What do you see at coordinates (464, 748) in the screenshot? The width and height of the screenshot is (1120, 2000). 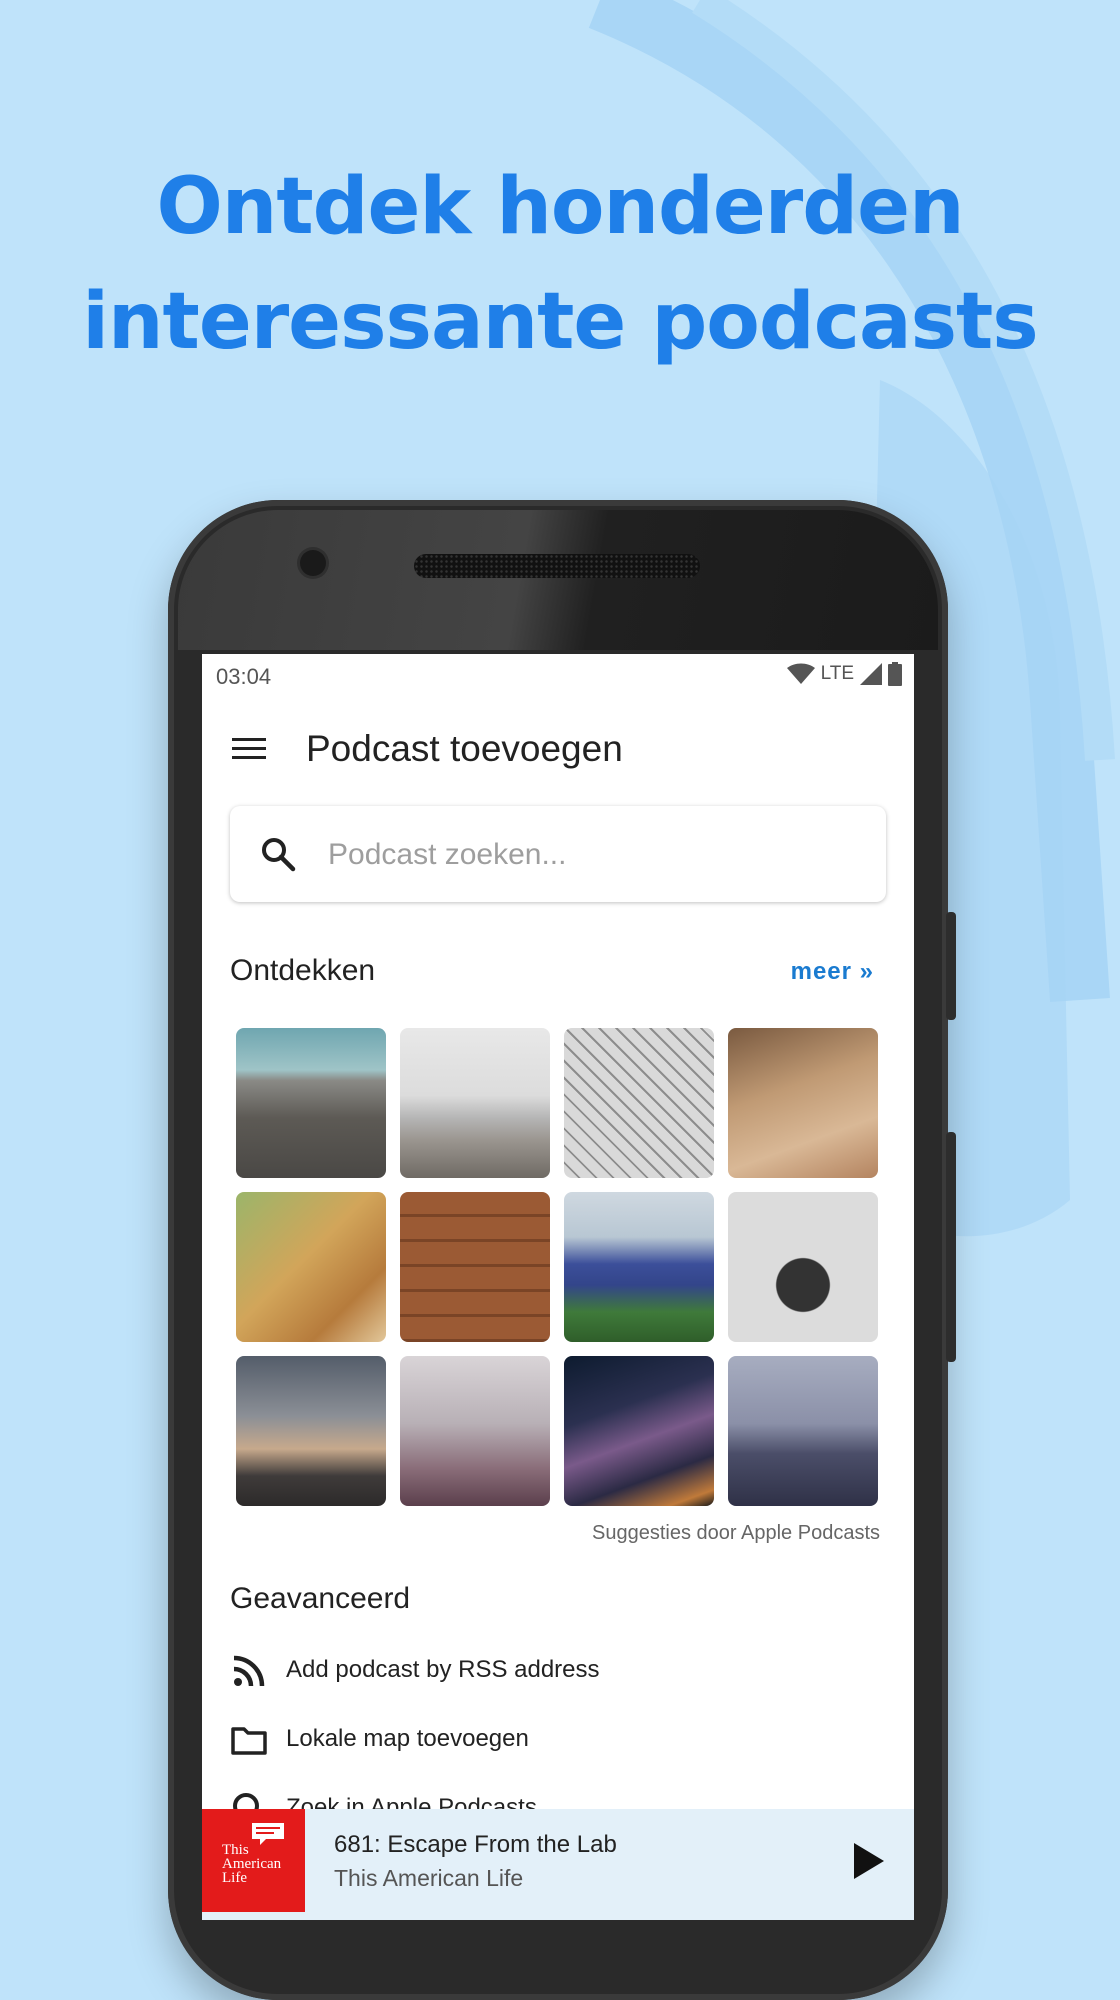 I see `page-title: Podcast toevoegen` at bounding box center [464, 748].